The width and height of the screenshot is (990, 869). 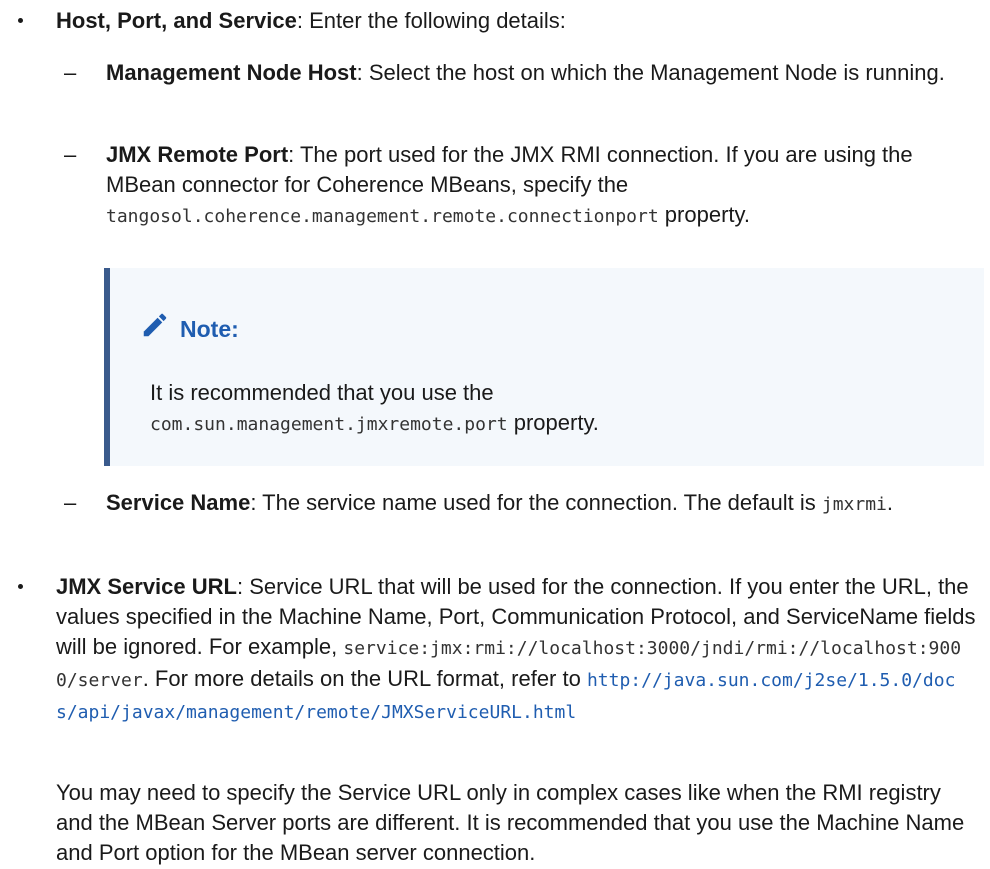 What do you see at coordinates (431, 20) in the screenshot?
I see `bullet-text: : Enter the following details:` at bounding box center [431, 20].